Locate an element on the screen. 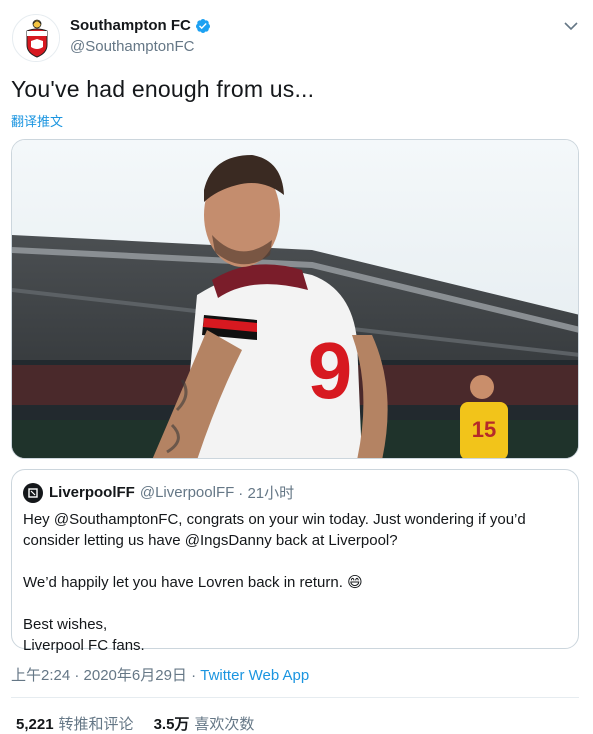 The height and width of the screenshot is (734, 593). quoted-author-name: LiverpoolFF is located at coordinates (92, 492).